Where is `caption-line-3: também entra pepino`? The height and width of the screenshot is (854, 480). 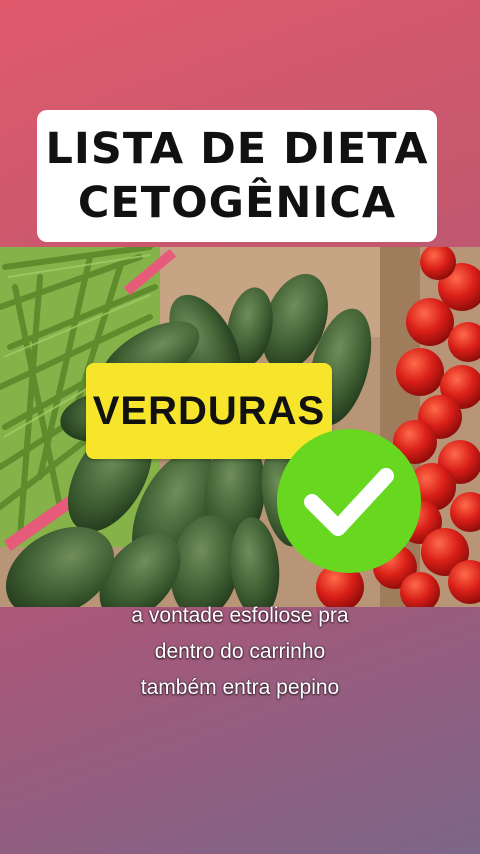
caption-line-3: também entra pepino is located at coordinates (240, 687).